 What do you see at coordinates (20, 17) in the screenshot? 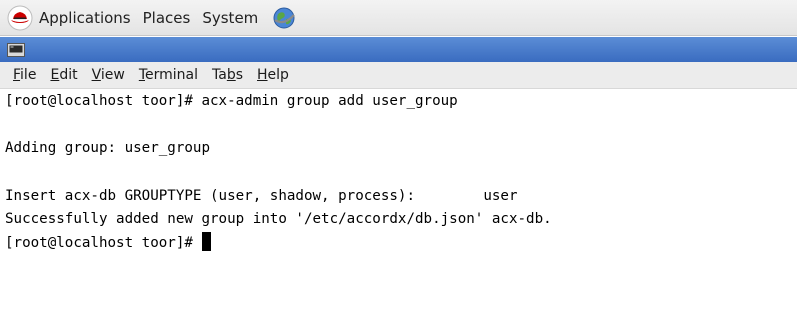
I see `redhat-icon` at bounding box center [20, 17].